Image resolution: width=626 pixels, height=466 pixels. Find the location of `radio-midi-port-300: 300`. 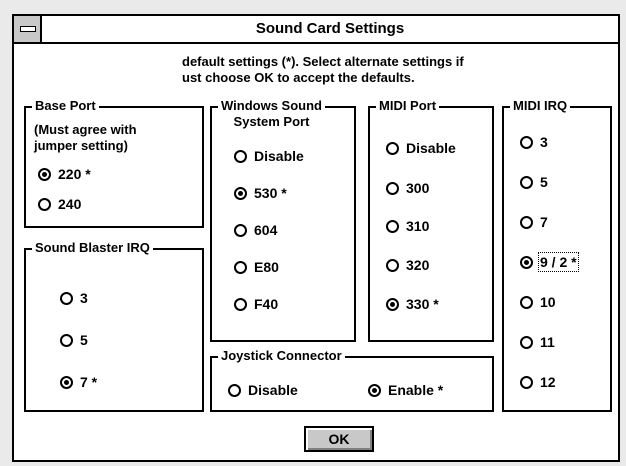

radio-midi-port-300: 300 is located at coordinates (407, 188).